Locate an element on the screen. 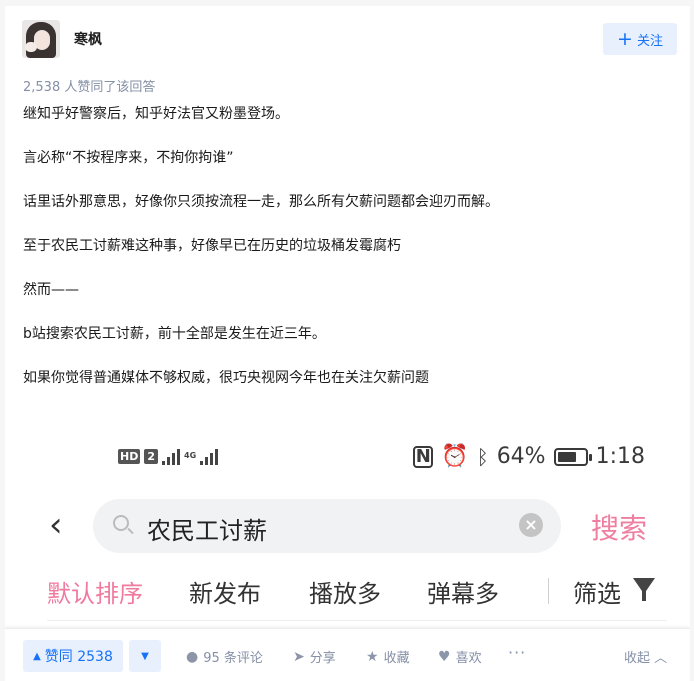 This screenshot has height=681, width=694. paragraph: 然而—— is located at coordinates (51, 290).